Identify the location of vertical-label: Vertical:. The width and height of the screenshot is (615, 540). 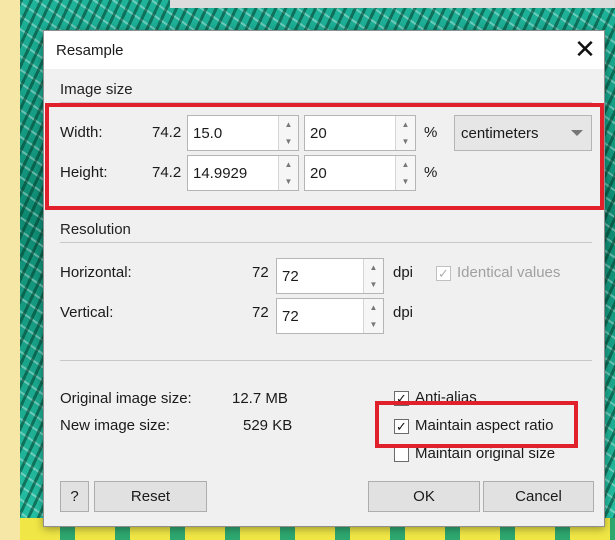
(87, 312).